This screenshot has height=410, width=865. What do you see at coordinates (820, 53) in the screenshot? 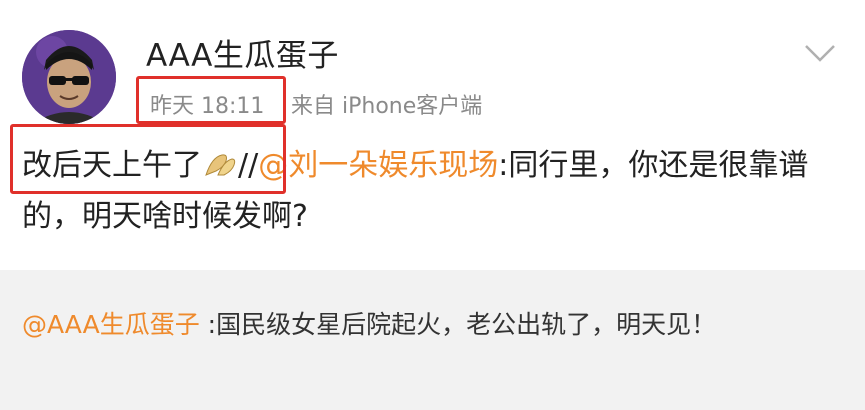
I see `chevron-down-icon` at bounding box center [820, 53].